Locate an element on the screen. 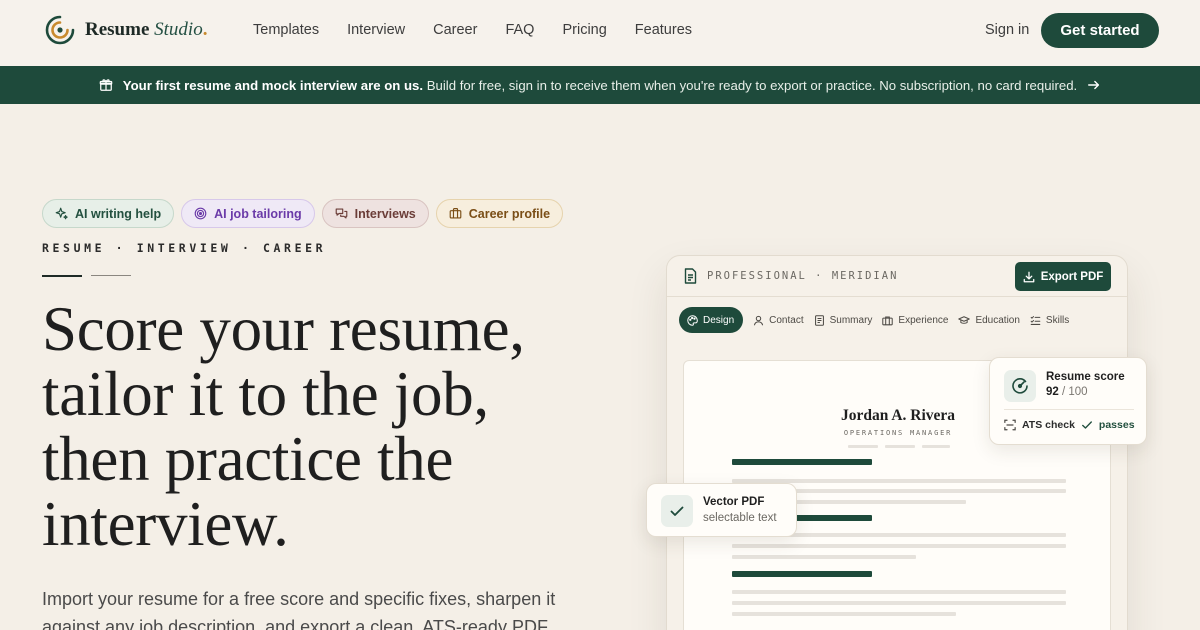 The width and height of the screenshot is (1200, 630). chip-career-profile: Career profile is located at coordinates (499, 213).